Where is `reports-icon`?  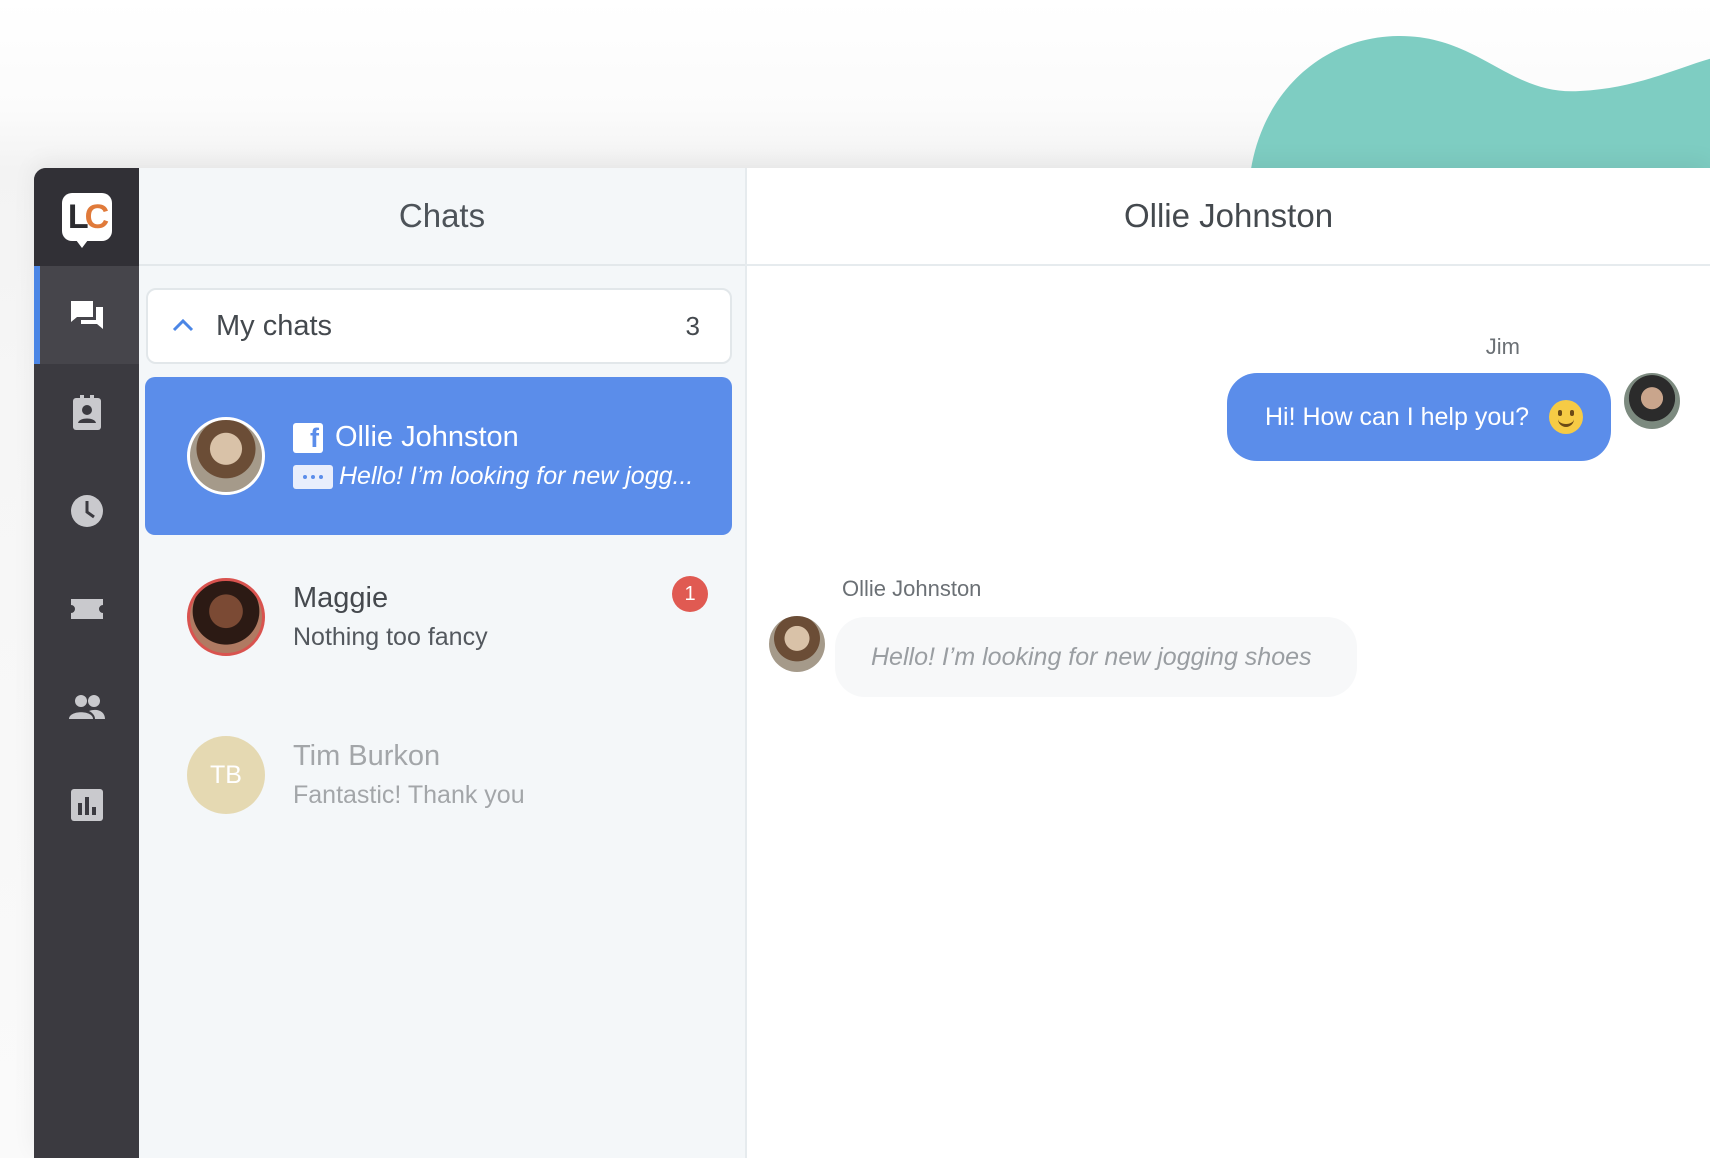 reports-icon is located at coordinates (86, 805).